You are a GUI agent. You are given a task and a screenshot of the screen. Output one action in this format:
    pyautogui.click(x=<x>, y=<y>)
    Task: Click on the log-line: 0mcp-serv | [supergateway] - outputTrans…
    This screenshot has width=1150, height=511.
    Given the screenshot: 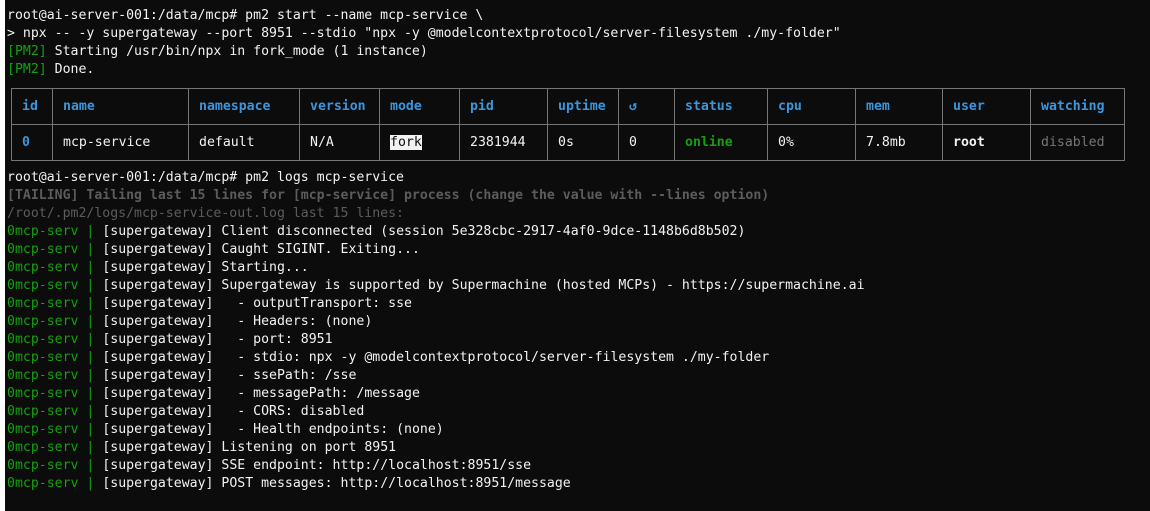 What is the action you would take?
    pyautogui.click(x=209, y=304)
    